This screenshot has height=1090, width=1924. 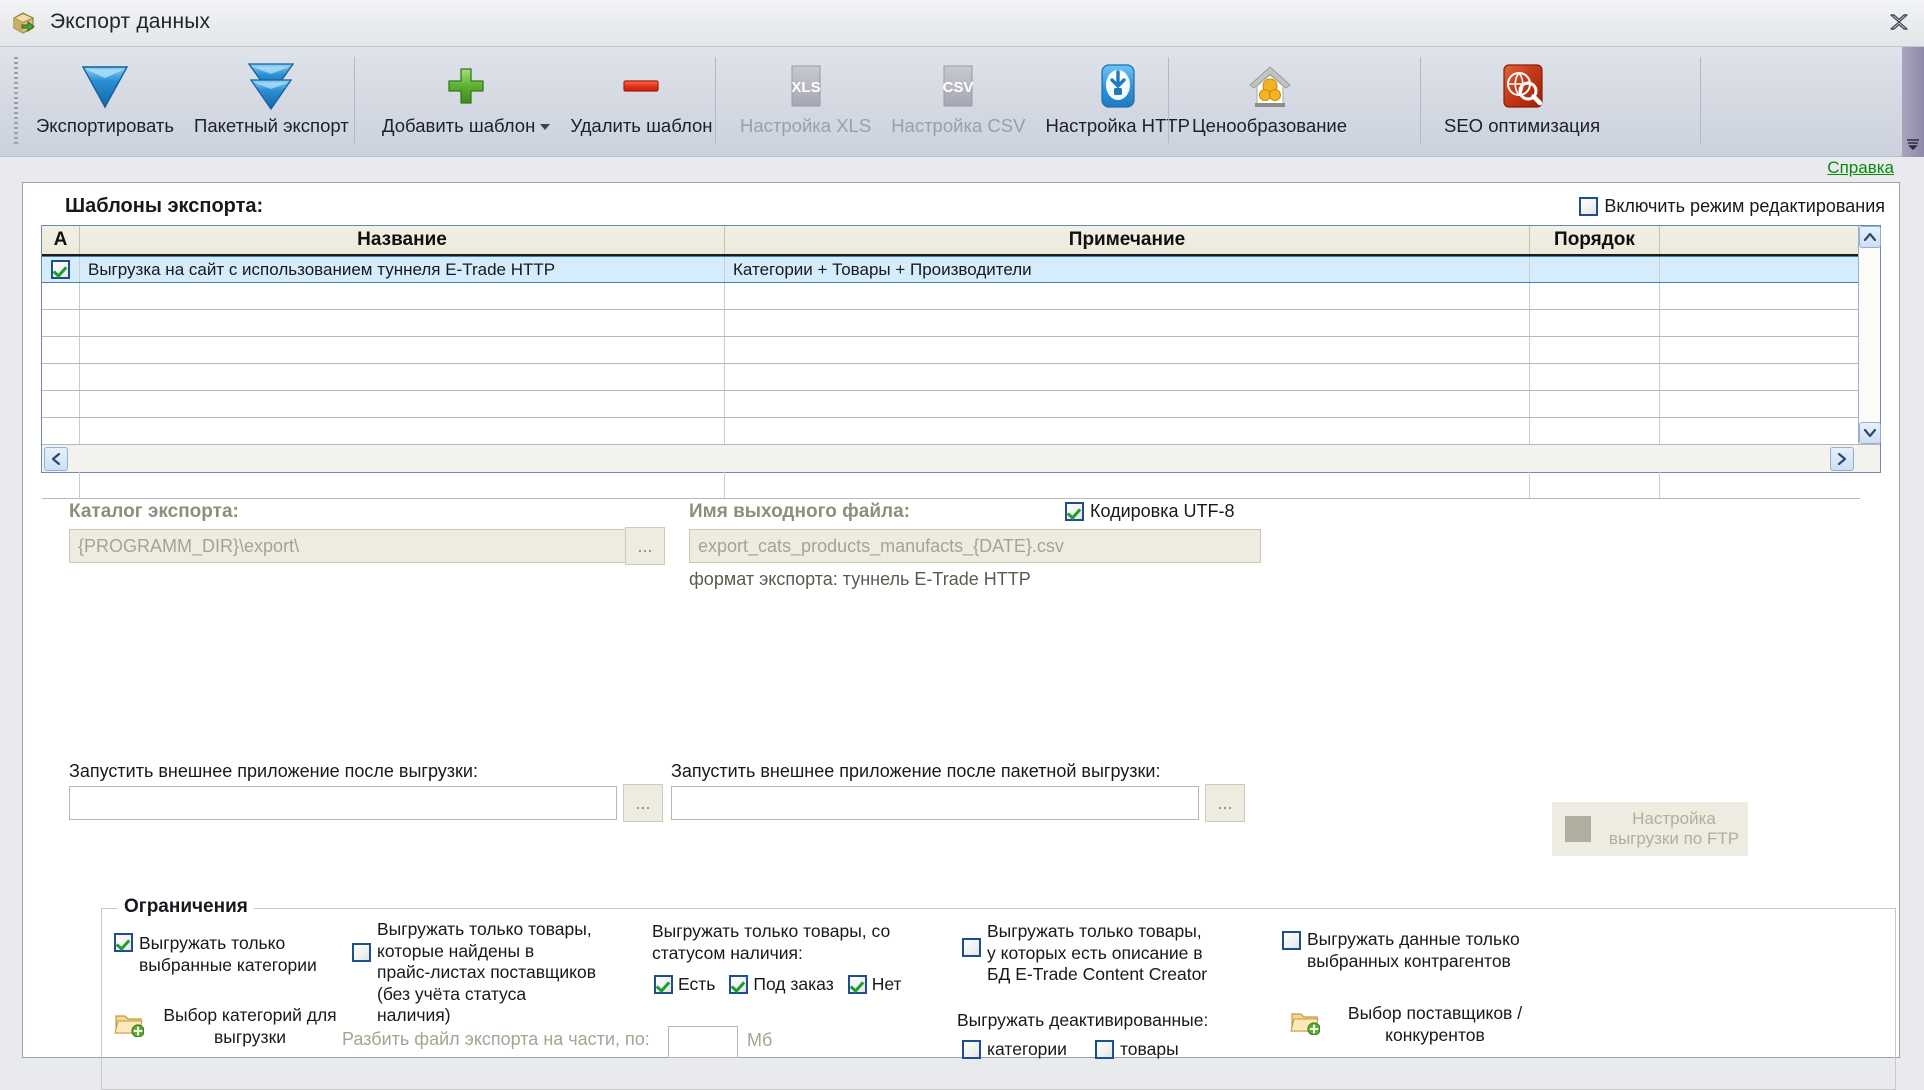 I want to click on availability-instock-checkbox, so click(x=663, y=984).